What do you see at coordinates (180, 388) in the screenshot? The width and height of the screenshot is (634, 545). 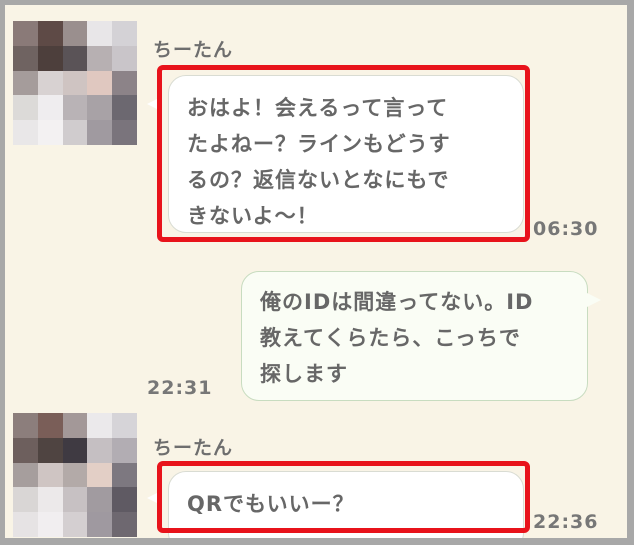 I see `message-time: 22:31` at bounding box center [180, 388].